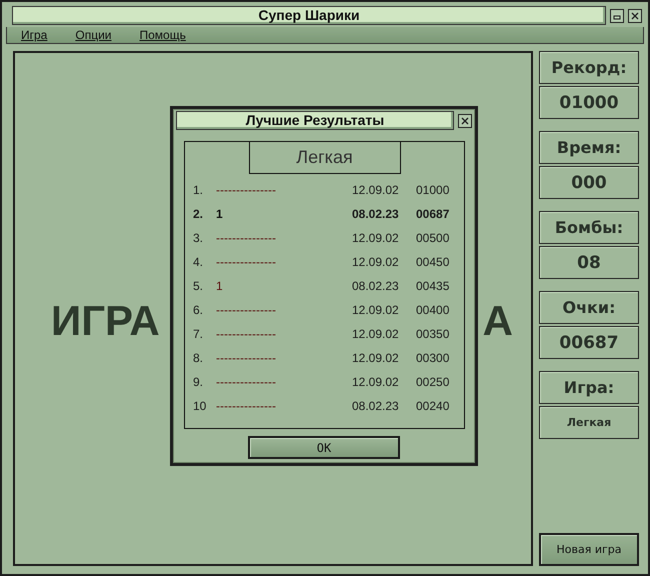 Image resolution: width=650 pixels, height=576 pixels. I want to click on menu-item: Помощь, so click(162, 35).